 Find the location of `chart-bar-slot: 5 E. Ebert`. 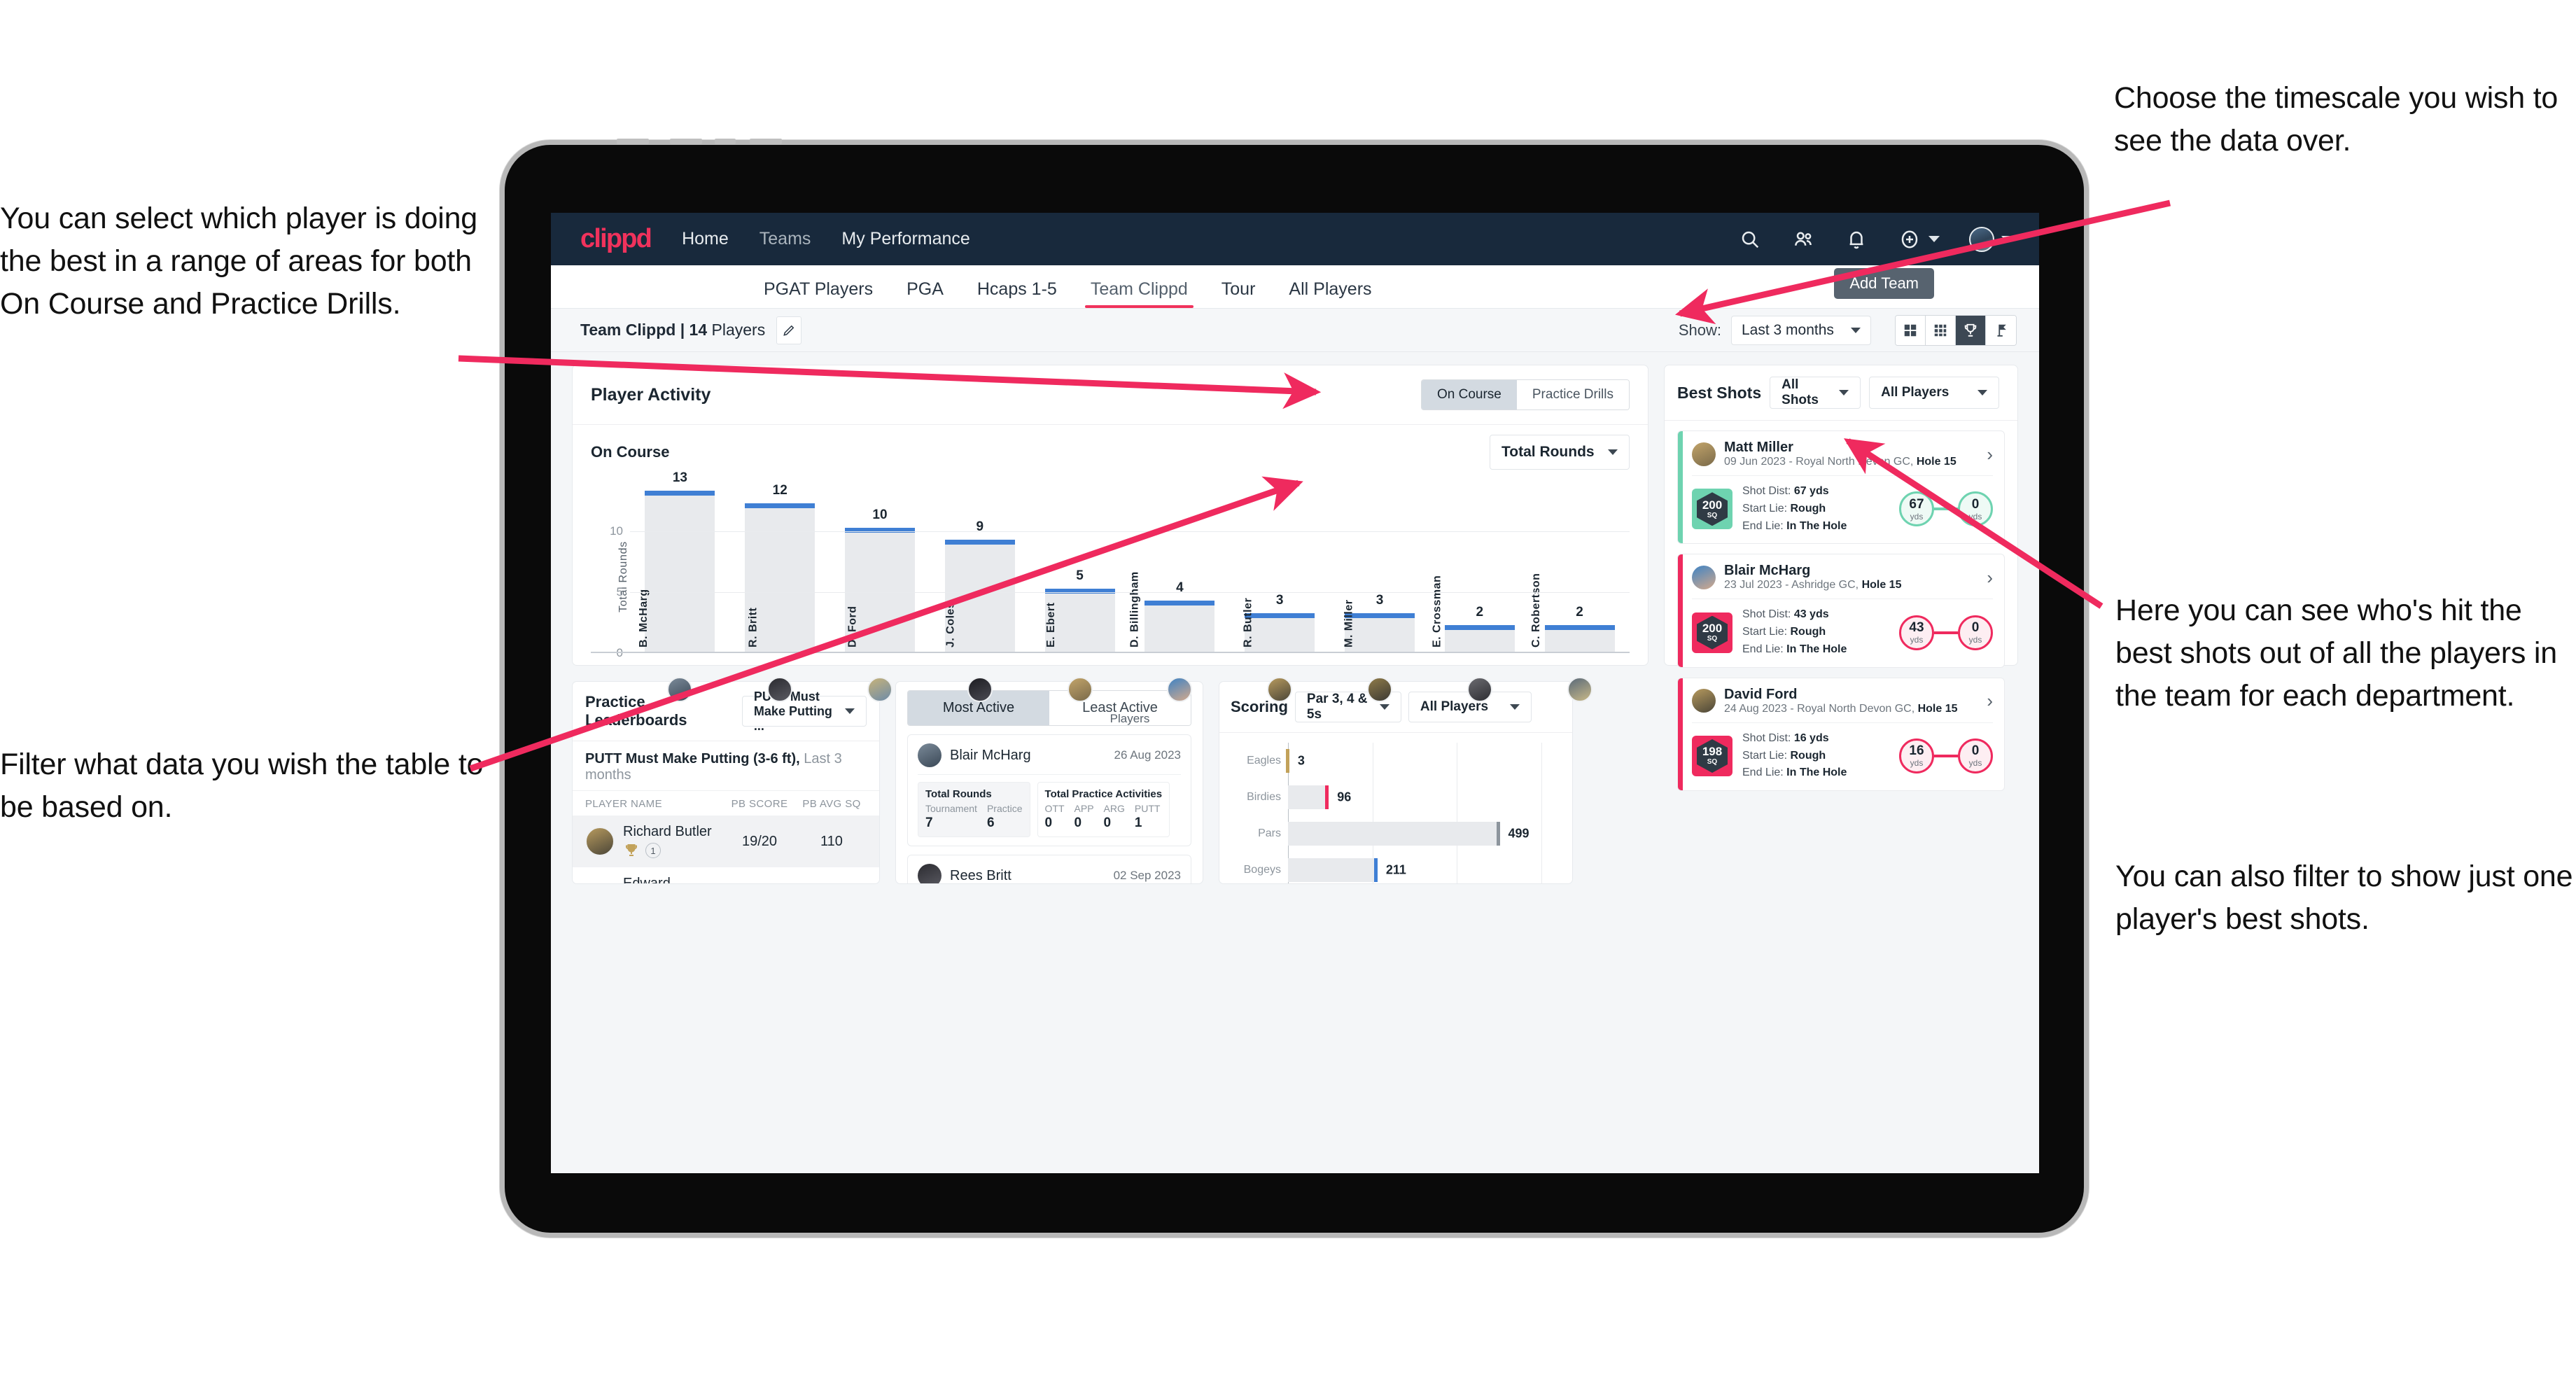

chart-bar-slot: 5 E. Ebert is located at coordinates (1080, 567).